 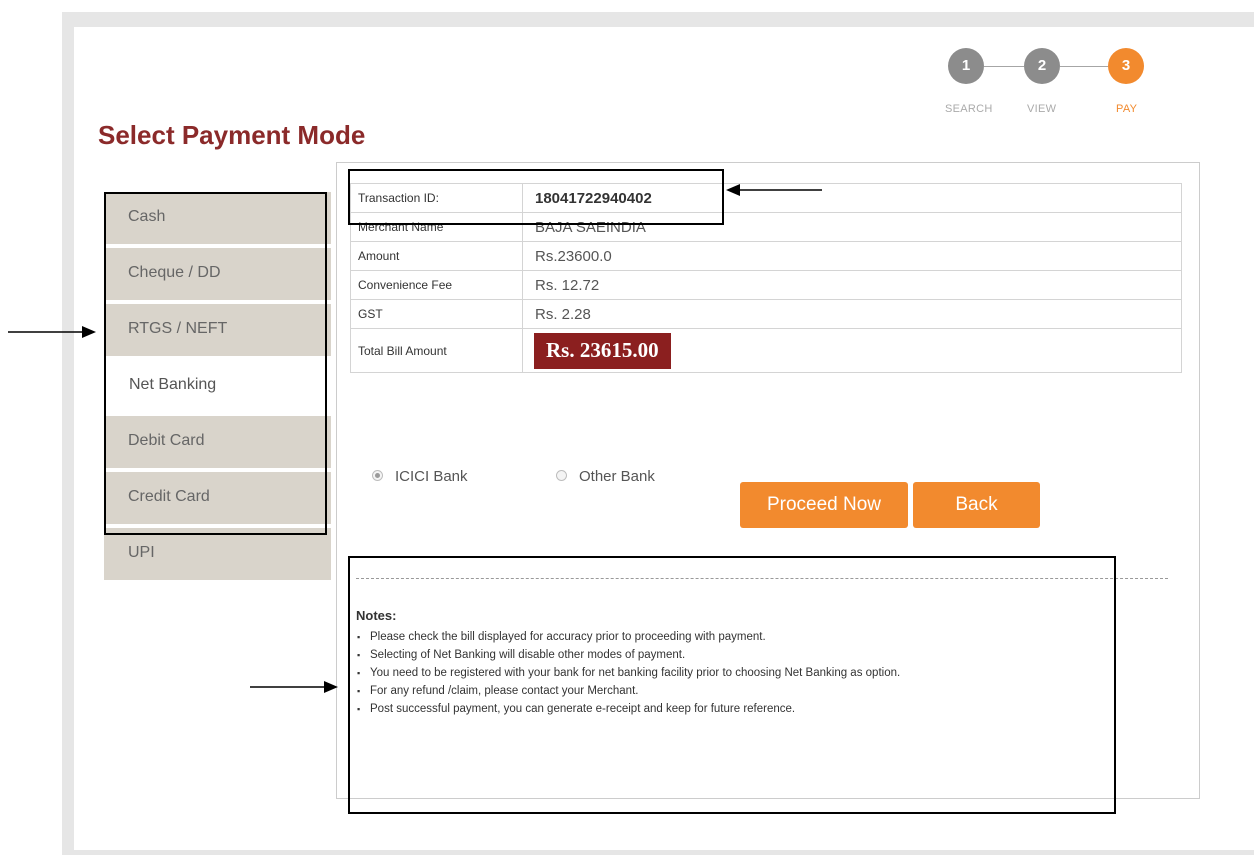 What do you see at coordinates (1042, 66) in the screenshot?
I see `step-2-circle: 2` at bounding box center [1042, 66].